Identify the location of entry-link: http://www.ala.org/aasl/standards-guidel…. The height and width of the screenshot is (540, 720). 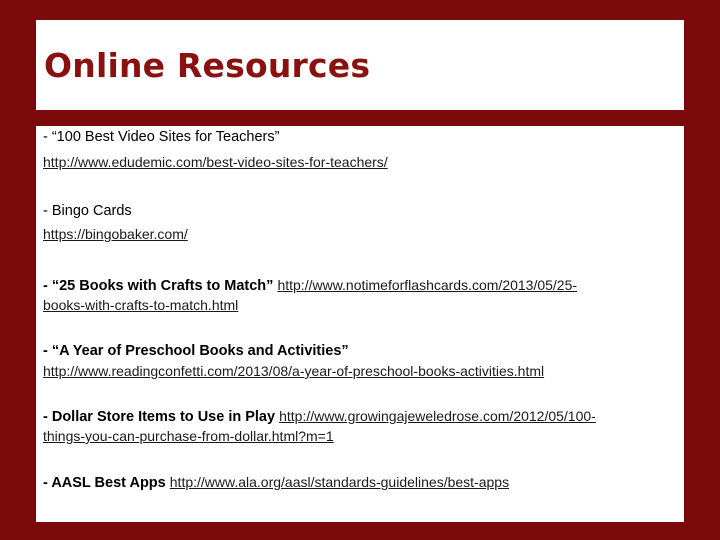
(339, 482).